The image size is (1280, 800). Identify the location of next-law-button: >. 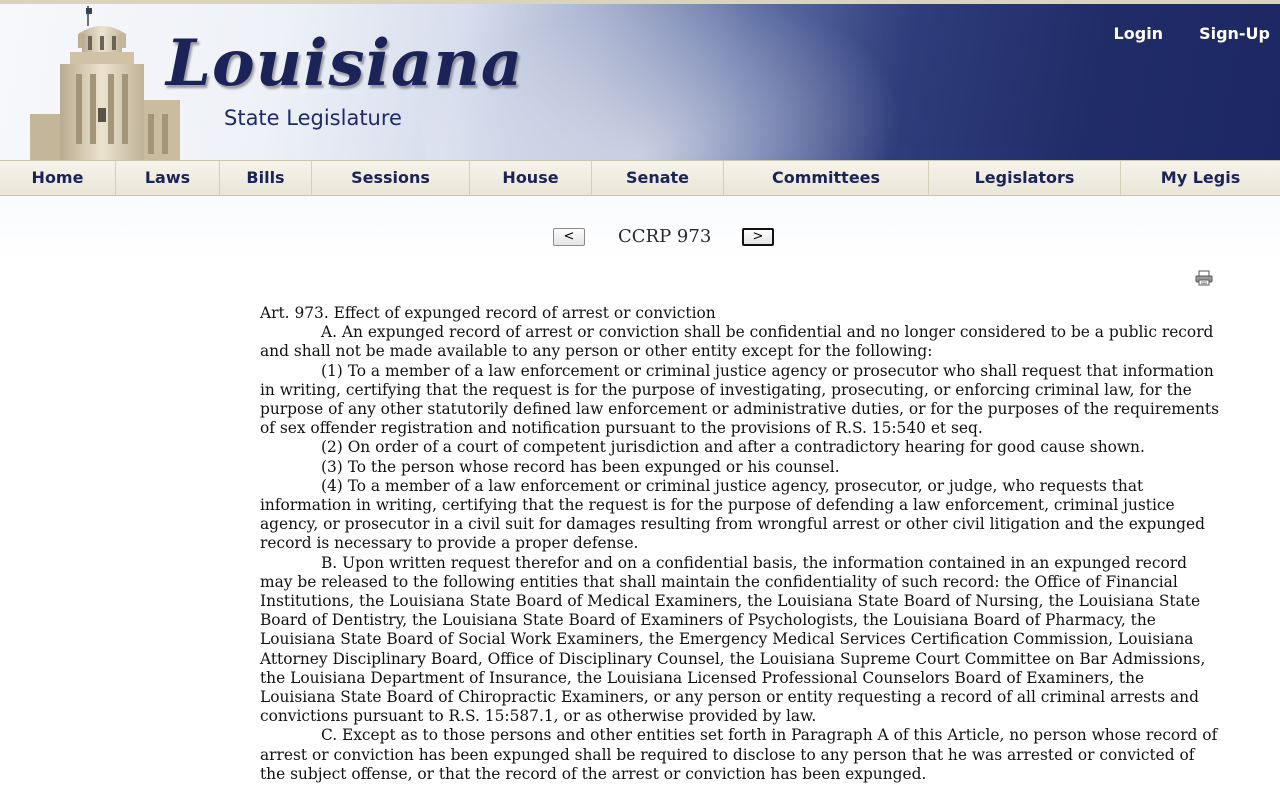
(758, 237).